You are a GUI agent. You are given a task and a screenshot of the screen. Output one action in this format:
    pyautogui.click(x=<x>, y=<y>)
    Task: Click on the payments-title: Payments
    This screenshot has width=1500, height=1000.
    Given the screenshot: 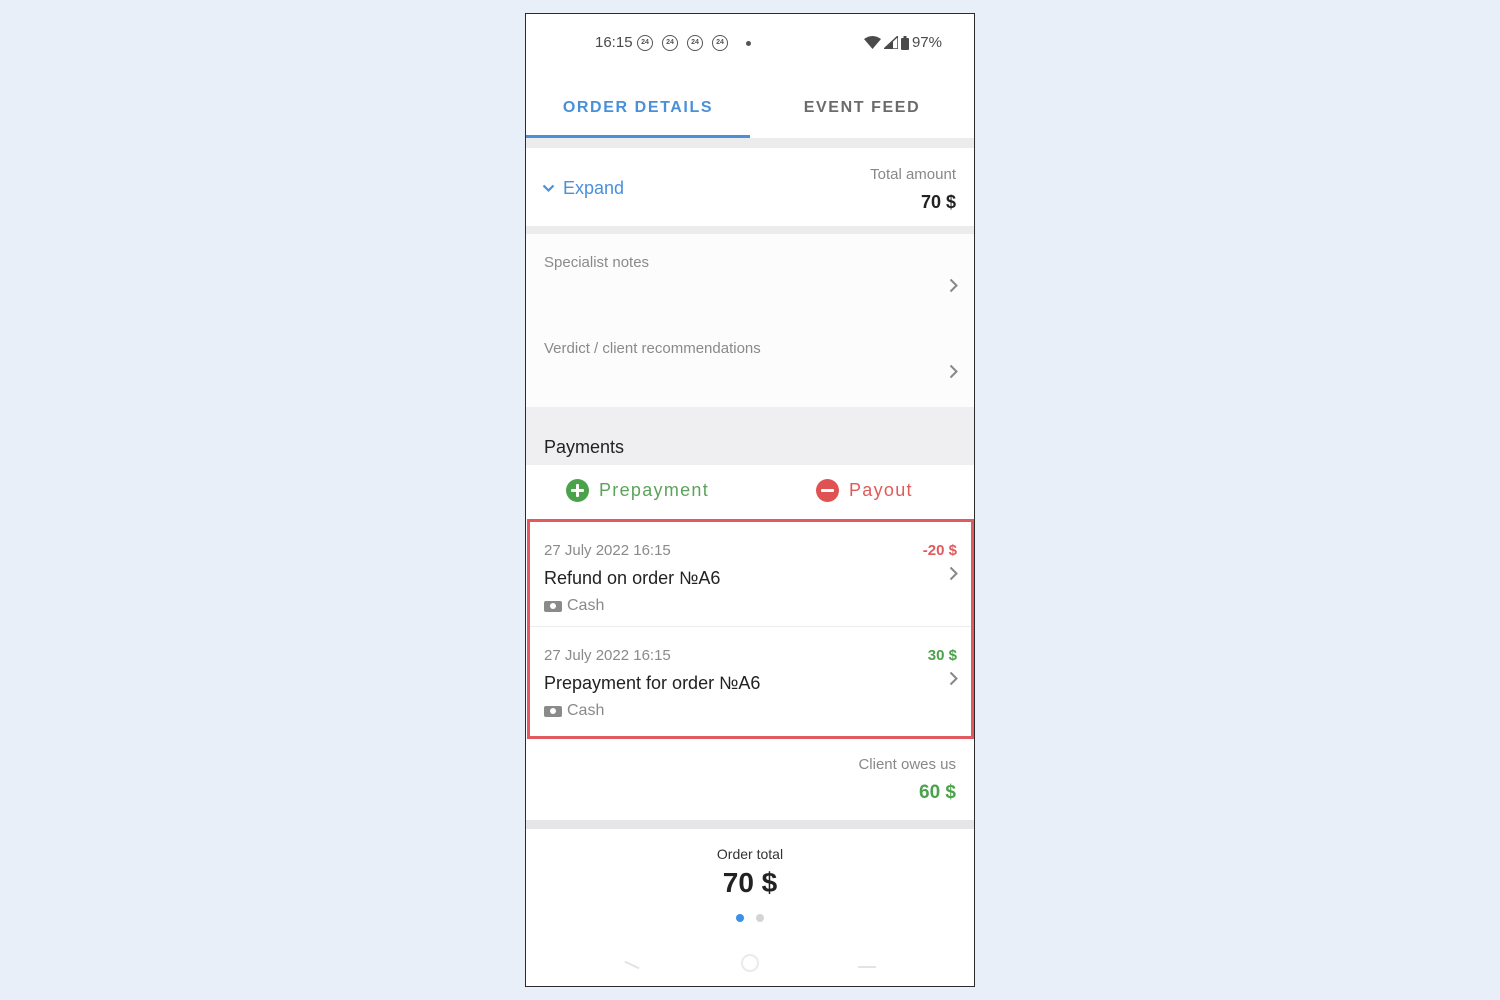 What is the action you would take?
    pyautogui.click(x=584, y=447)
    